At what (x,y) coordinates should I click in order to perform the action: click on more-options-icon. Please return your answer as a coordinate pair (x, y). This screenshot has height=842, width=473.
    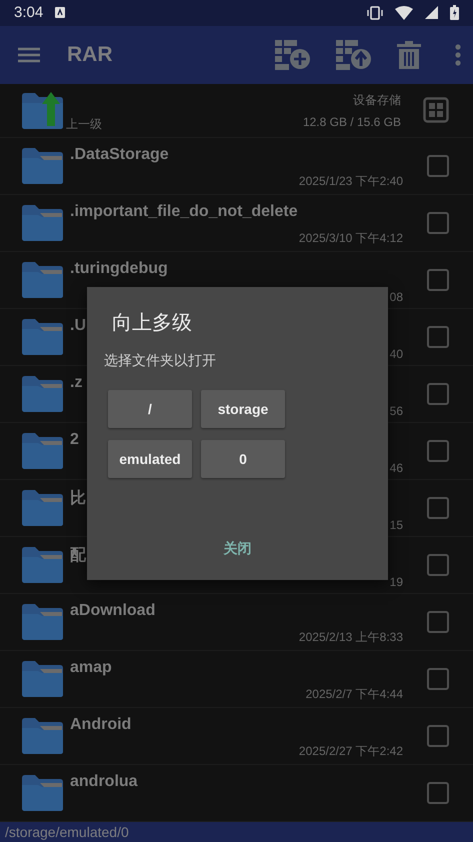
    Looking at the image, I should click on (458, 55).